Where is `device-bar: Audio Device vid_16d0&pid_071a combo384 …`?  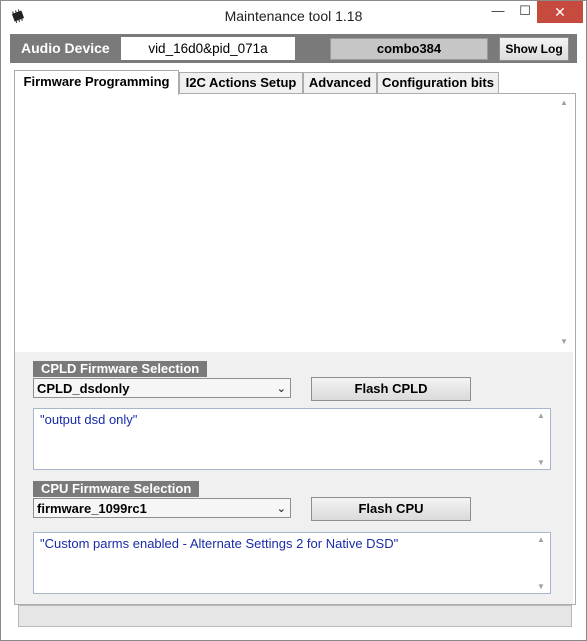 device-bar: Audio Device vid_16d0&pid_071a combo384 … is located at coordinates (293, 48).